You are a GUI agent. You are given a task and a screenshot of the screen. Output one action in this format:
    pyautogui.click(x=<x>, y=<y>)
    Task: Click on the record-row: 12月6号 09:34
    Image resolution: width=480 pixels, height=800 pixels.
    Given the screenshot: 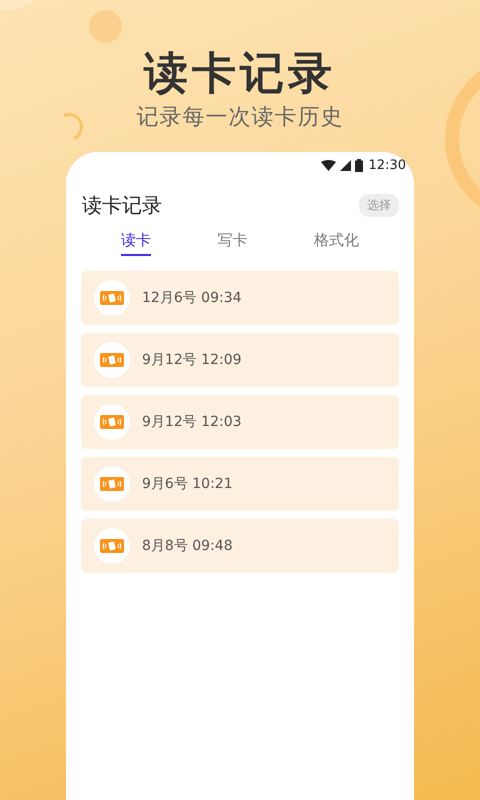 What is the action you would take?
    pyautogui.click(x=240, y=298)
    